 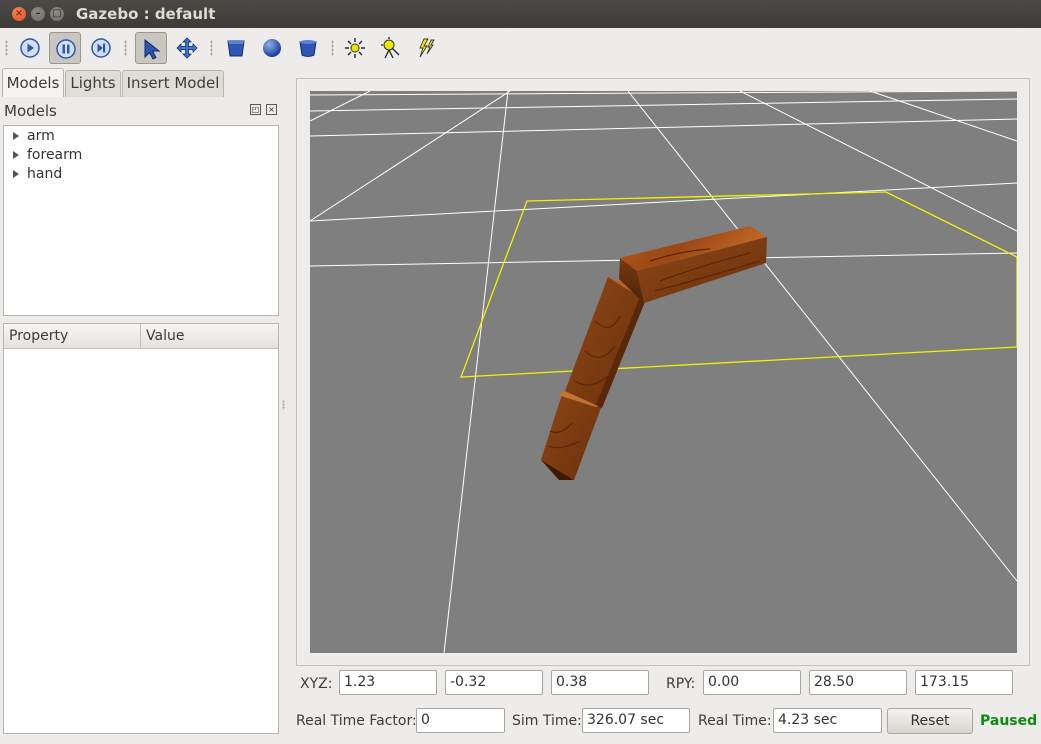 I want to click on tree-item-arm: arm, so click(x=141, y=136).